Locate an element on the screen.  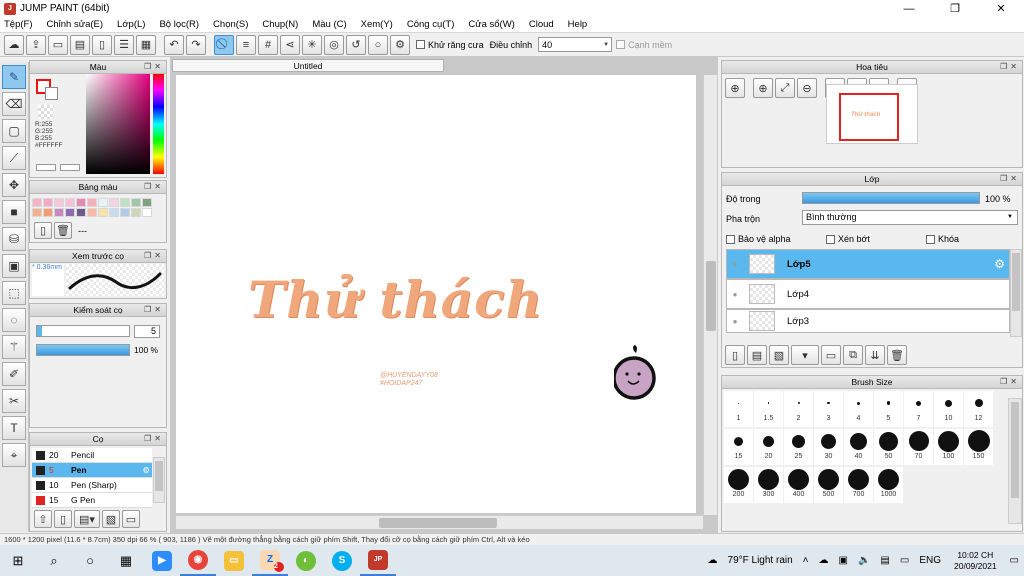
fill-rect-tool-icon: ■ is located at coordinates (14, 212).